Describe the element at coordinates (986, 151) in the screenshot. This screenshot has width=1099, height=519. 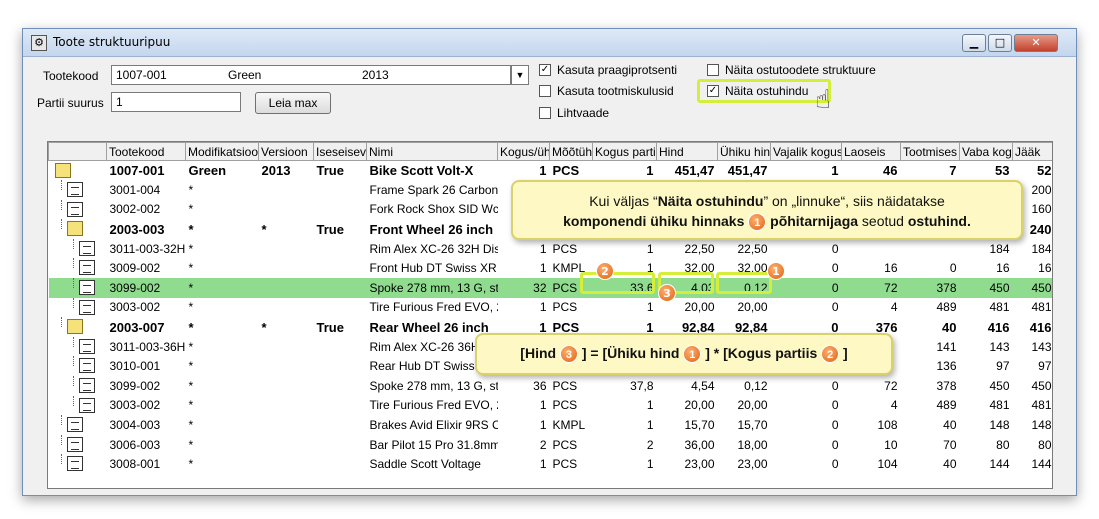
I see `column-header: Vaba kog` at that location.